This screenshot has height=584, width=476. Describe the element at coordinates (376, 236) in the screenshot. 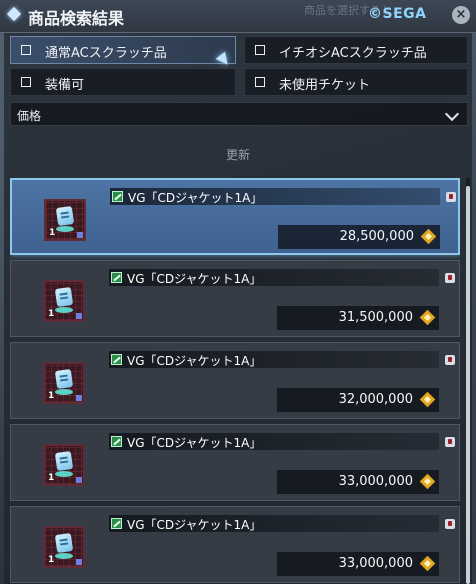

I see `item-price: 28,500,000` at that location.